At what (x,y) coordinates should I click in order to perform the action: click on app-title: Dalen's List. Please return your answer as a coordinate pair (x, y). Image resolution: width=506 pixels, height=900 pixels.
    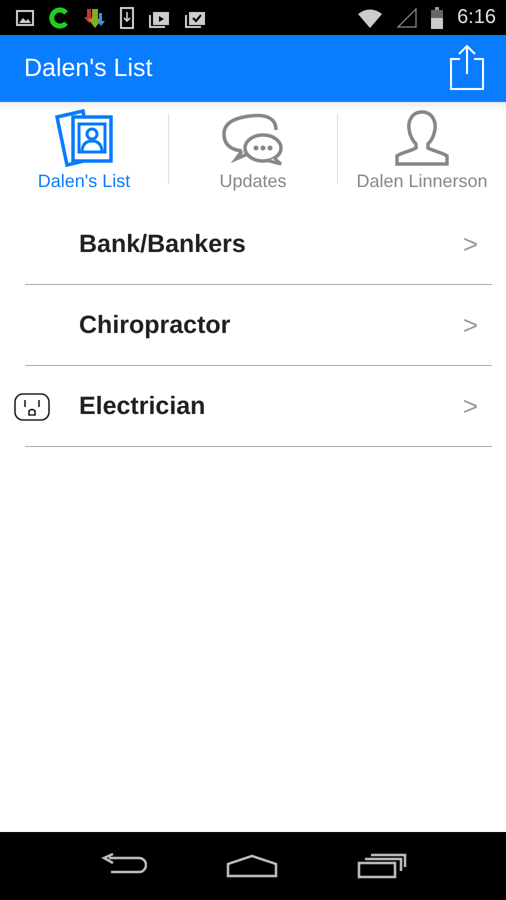
    Looking at the image, I should click on (89, 68).